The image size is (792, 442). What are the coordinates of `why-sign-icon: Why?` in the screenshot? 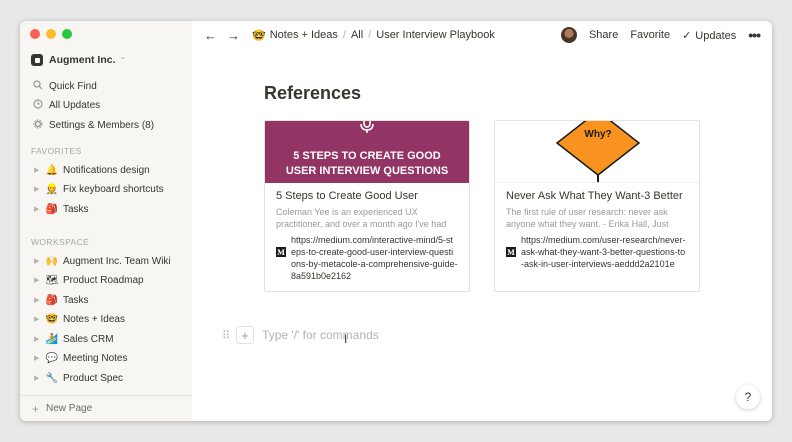 It's located at (598, 151).